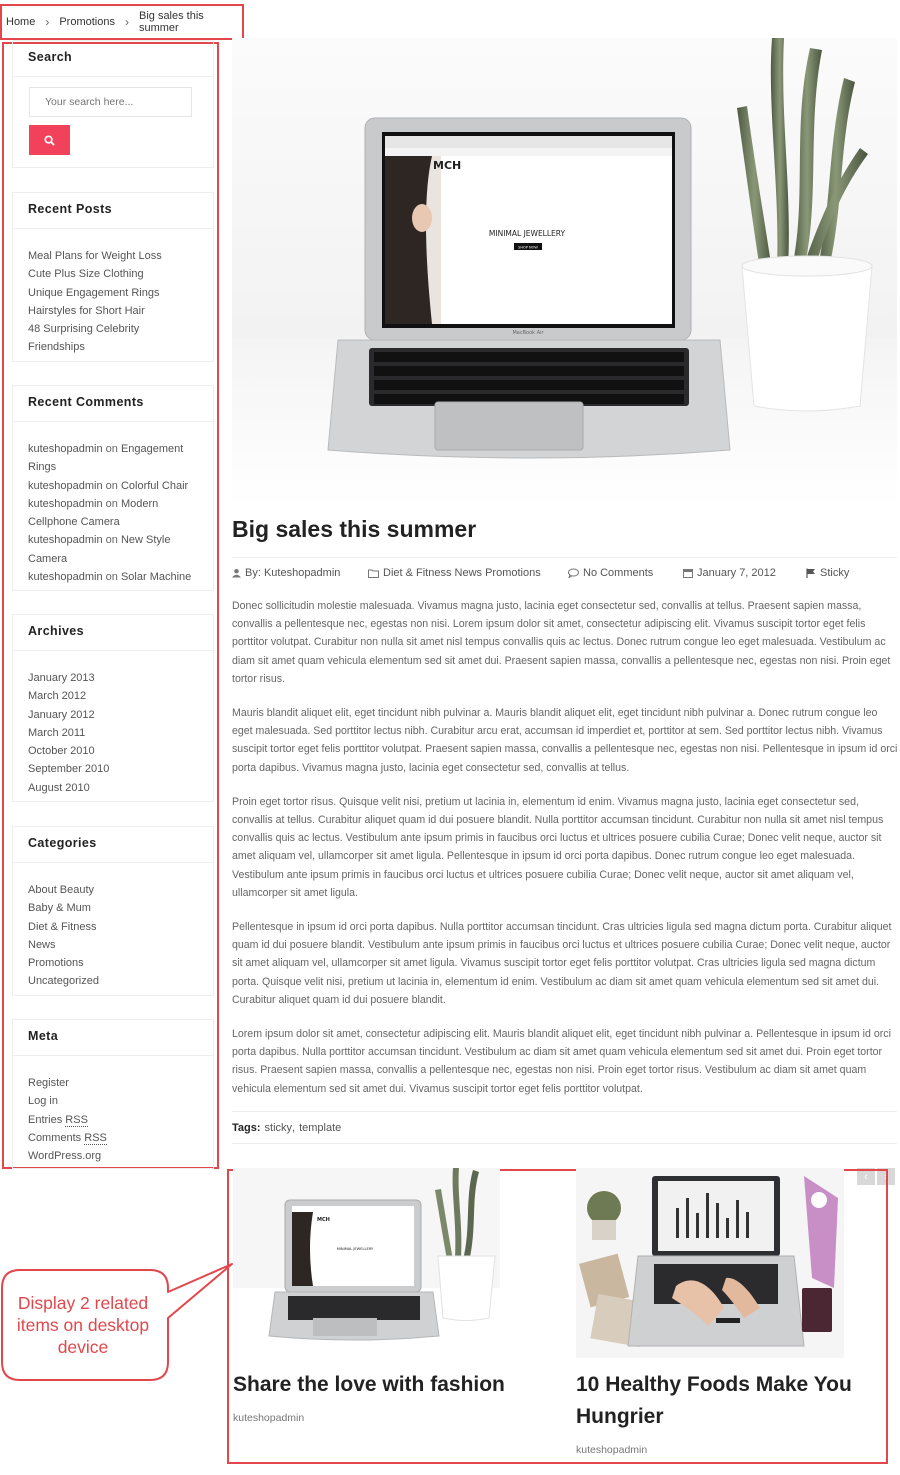 The image size is (900, 1475). I want to click on related-post-image: MCH MINIMAL JEWELLERY, so click(366, 1263).